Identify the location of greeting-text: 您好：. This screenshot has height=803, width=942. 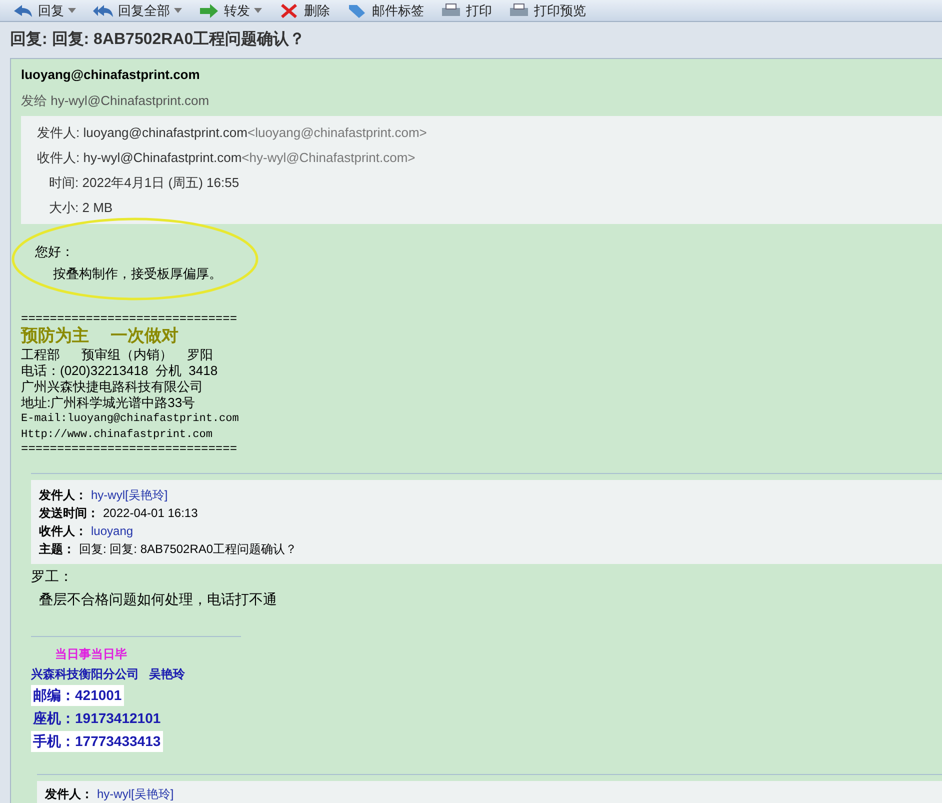
(55, 252).